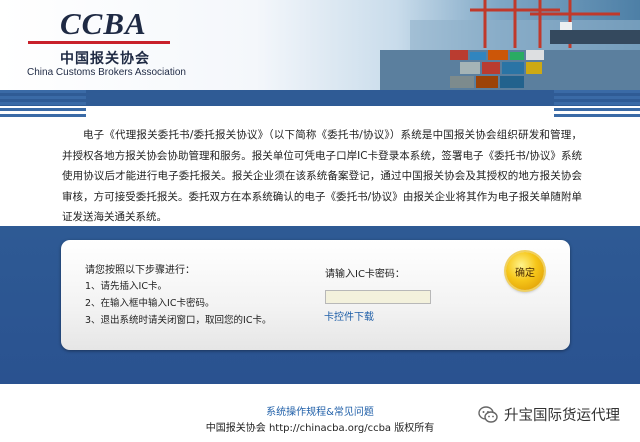 This screenshot has width=640, height=442. I want to click on password-label: 请输入IC卡密码：, so click(365, 274).